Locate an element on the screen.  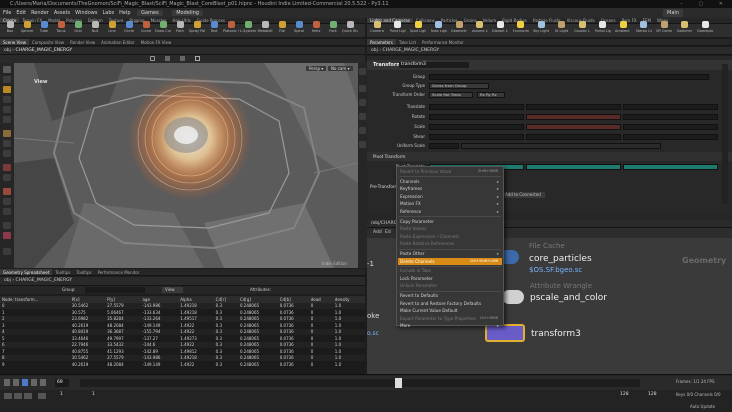
current-frame-field: 69 is located at coordinates (62, 383).